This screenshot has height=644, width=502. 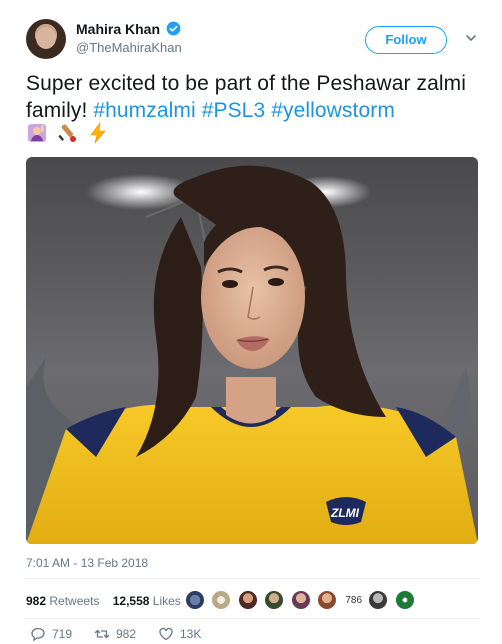 I want to click on retweets-label: Retweets, so click(x=74, y=601).